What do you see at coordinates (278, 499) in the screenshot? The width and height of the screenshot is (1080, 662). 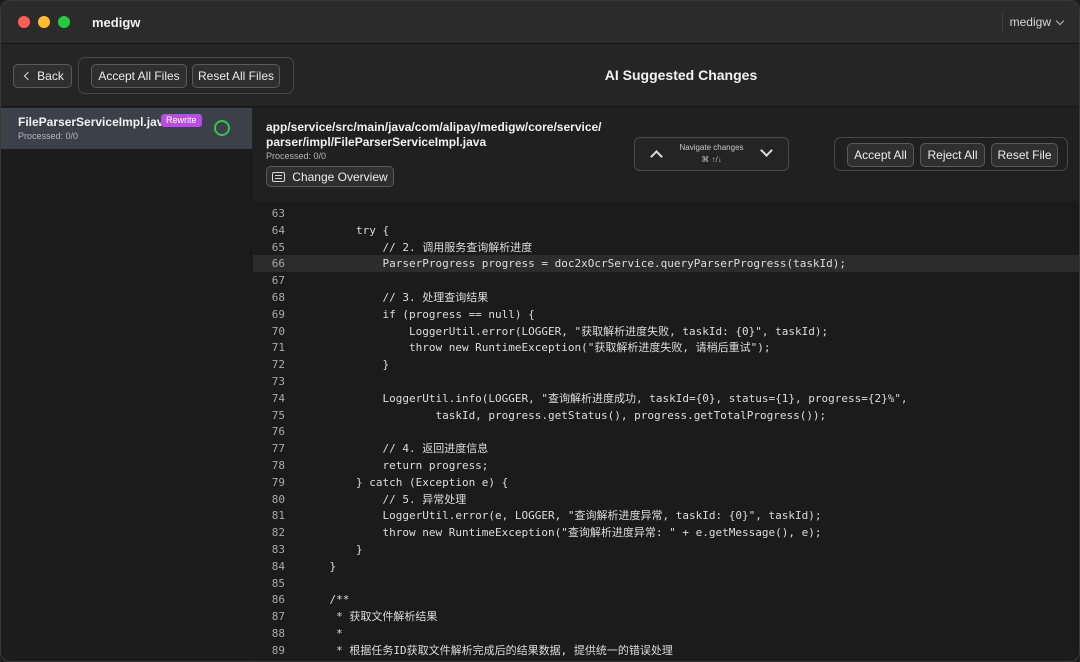 I see `line-number: 80` at bounding box center [278, 499].